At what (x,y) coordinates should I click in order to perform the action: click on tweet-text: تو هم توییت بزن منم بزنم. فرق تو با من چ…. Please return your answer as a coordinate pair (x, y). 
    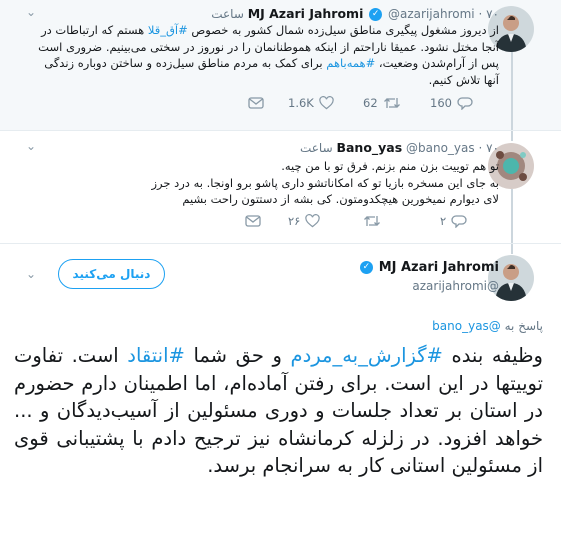
    Looking at the image, I should click on (325, 182).